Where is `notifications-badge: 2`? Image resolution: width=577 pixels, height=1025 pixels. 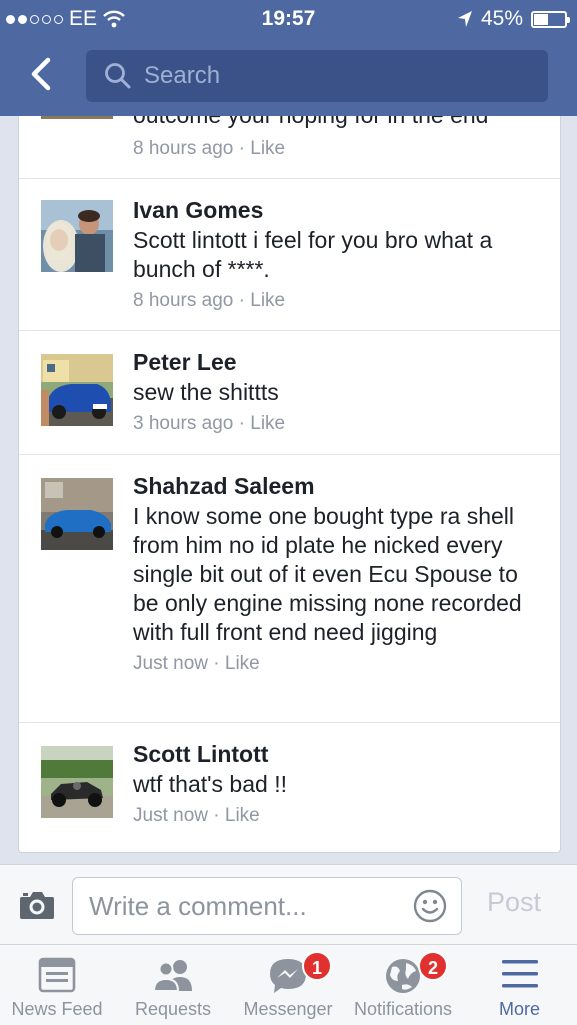 notifications-badge: 2 is located at coordinates (433, 966).